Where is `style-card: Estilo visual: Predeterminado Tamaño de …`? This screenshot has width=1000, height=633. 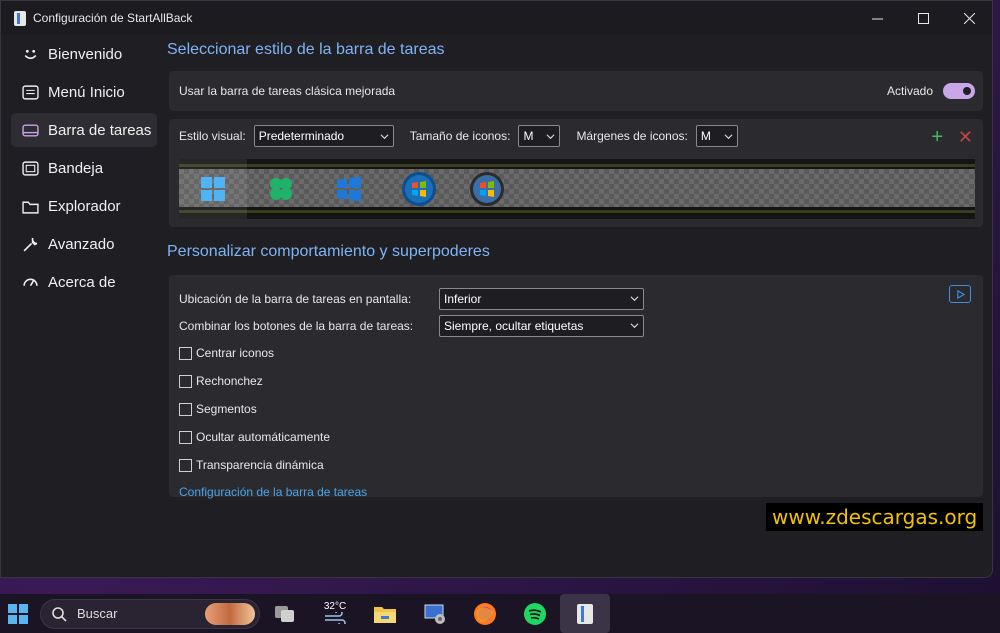 style-card: Estilo visual: Predeterminado Tamaño de … is located at coordinates (576, 173).